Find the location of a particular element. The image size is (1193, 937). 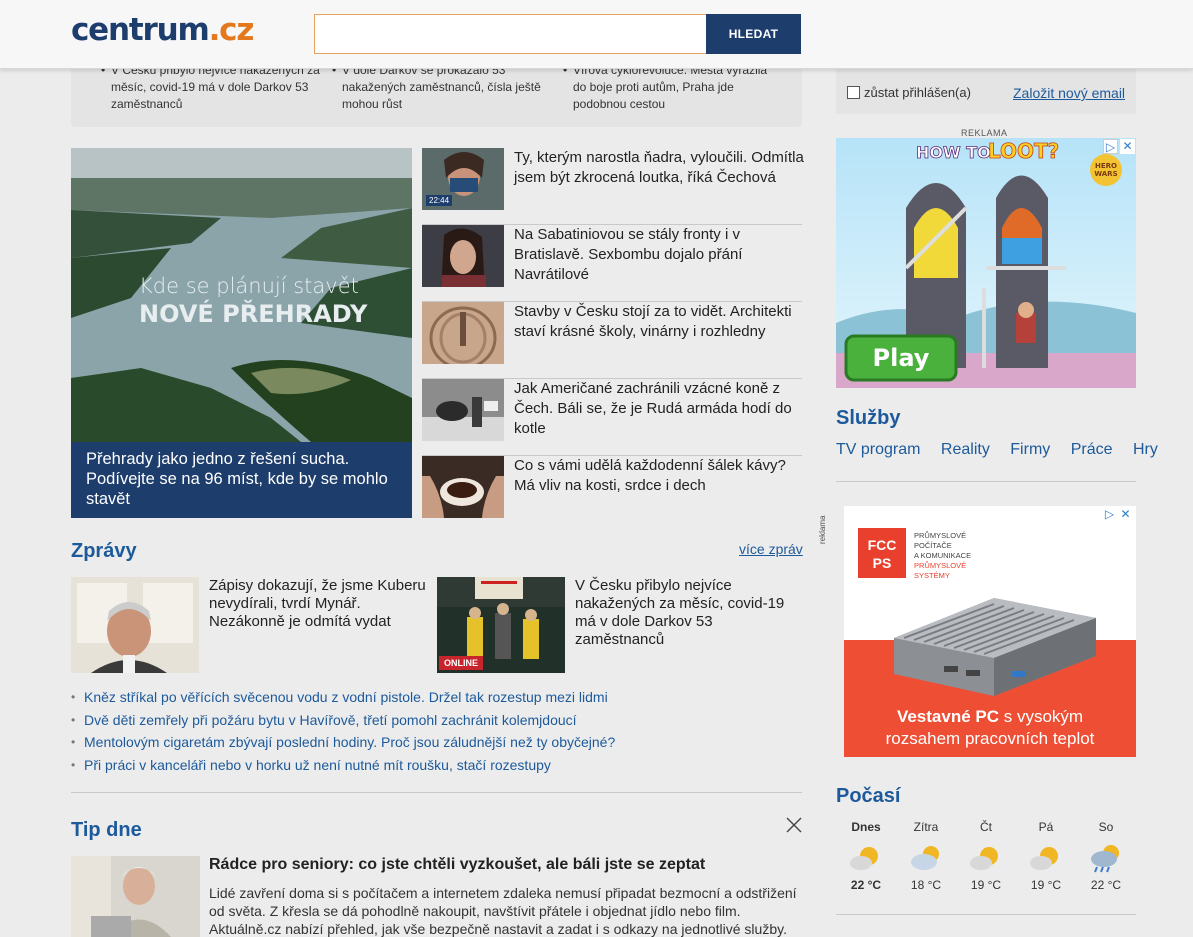

more-news-link: více zpráv is located at coordinates (771, 549).